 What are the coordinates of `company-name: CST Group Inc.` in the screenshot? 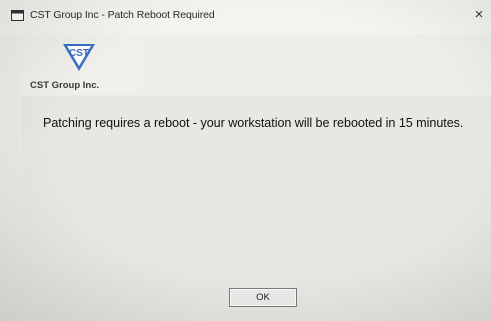 It's located at (65, 85).